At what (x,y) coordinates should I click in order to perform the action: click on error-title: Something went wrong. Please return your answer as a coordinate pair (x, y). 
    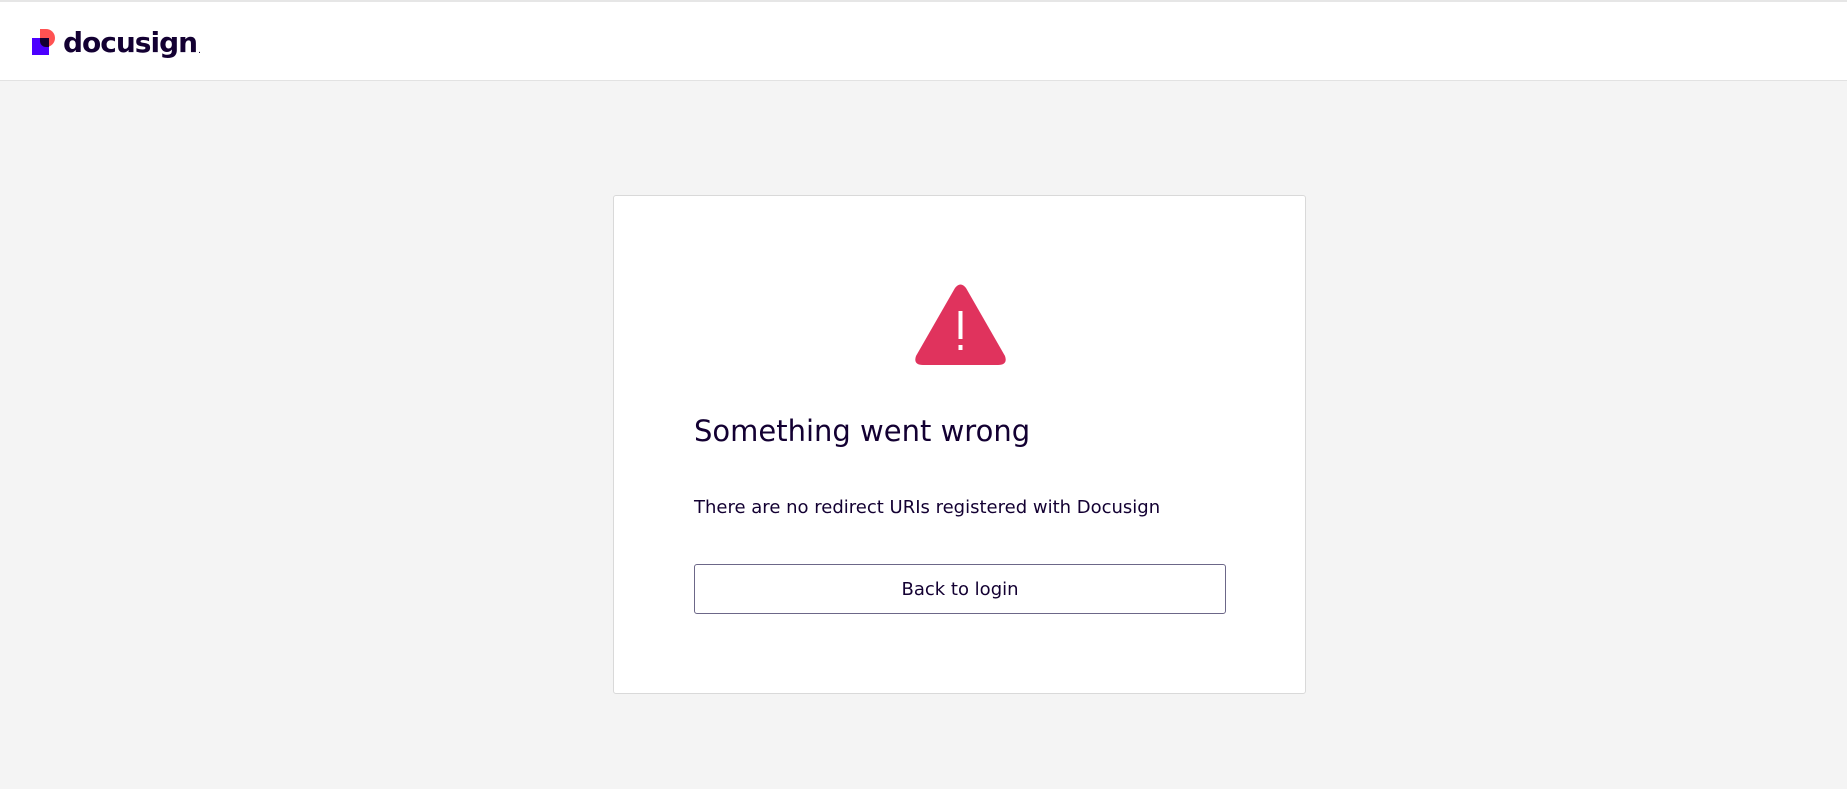
    Looking at the image, I should click on (862, 431).